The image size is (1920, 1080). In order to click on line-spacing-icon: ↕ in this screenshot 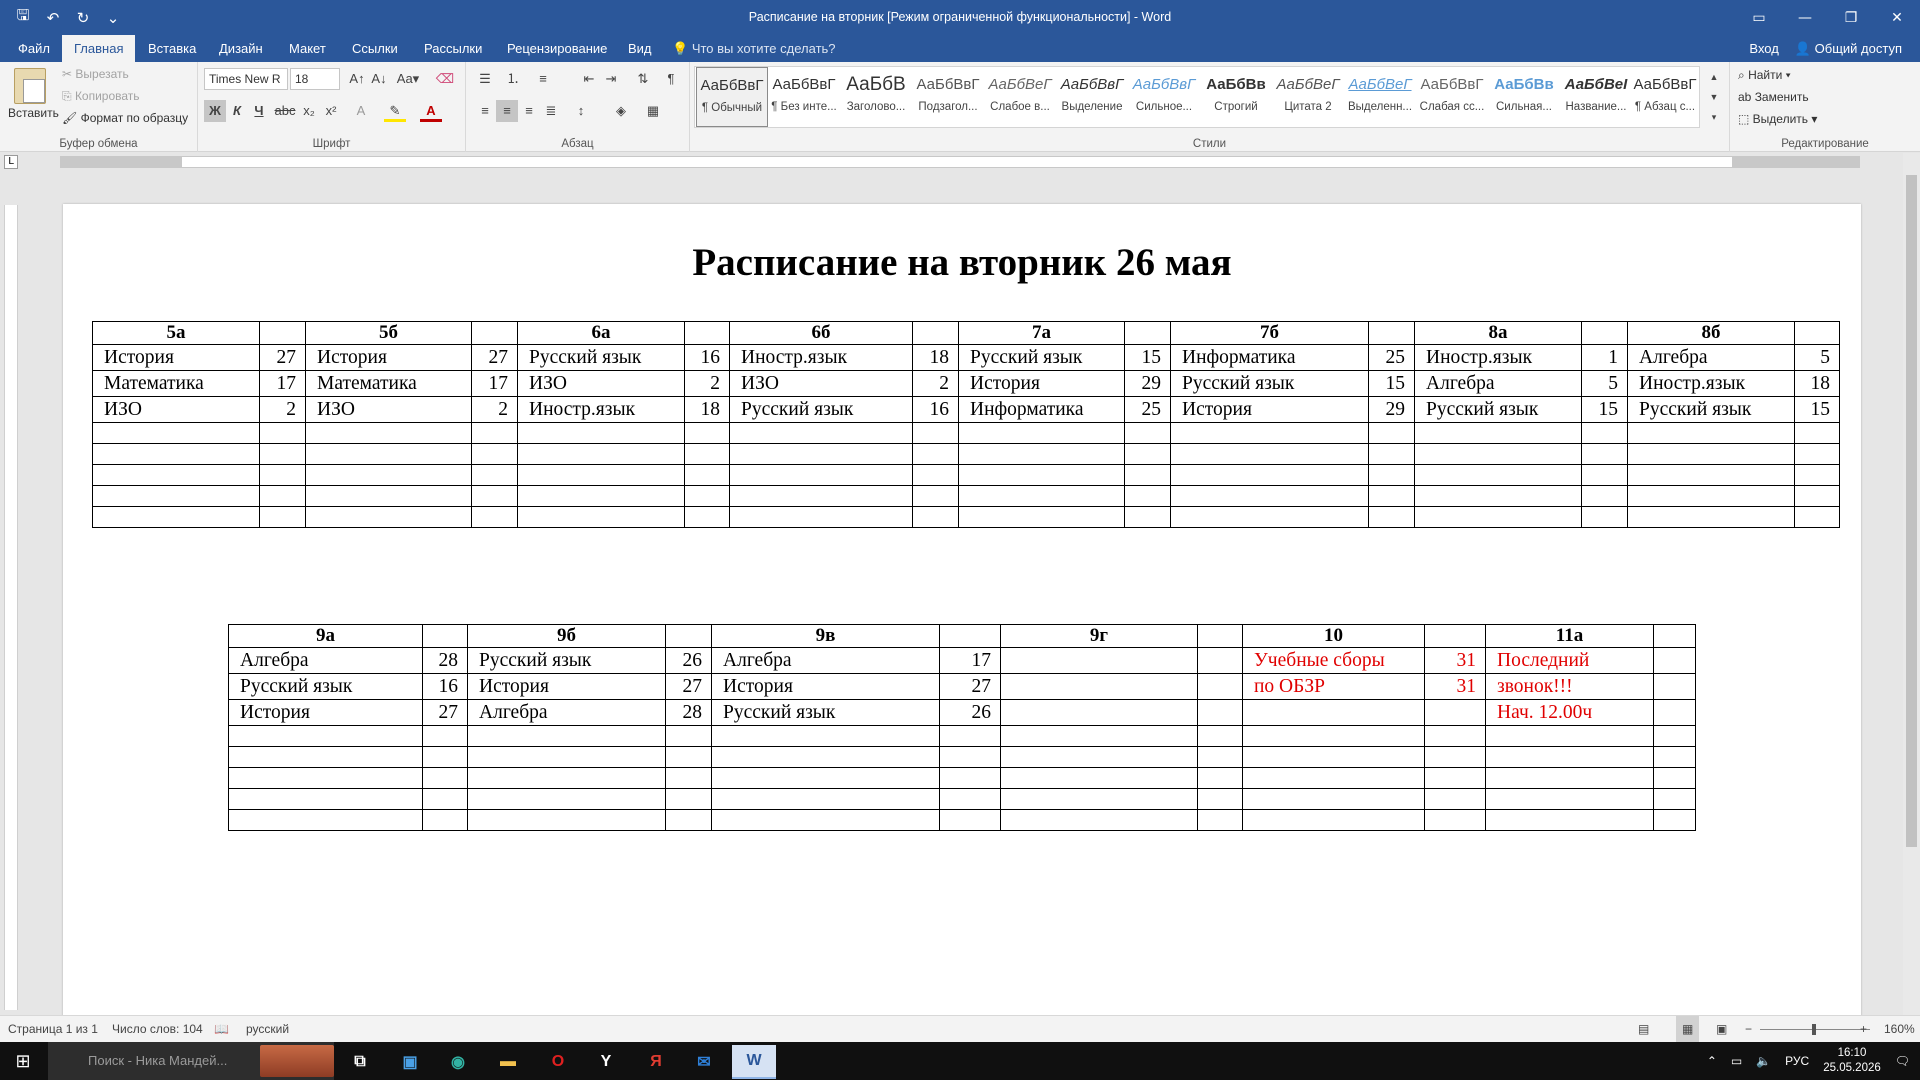, I will do `click(581, 111)`.